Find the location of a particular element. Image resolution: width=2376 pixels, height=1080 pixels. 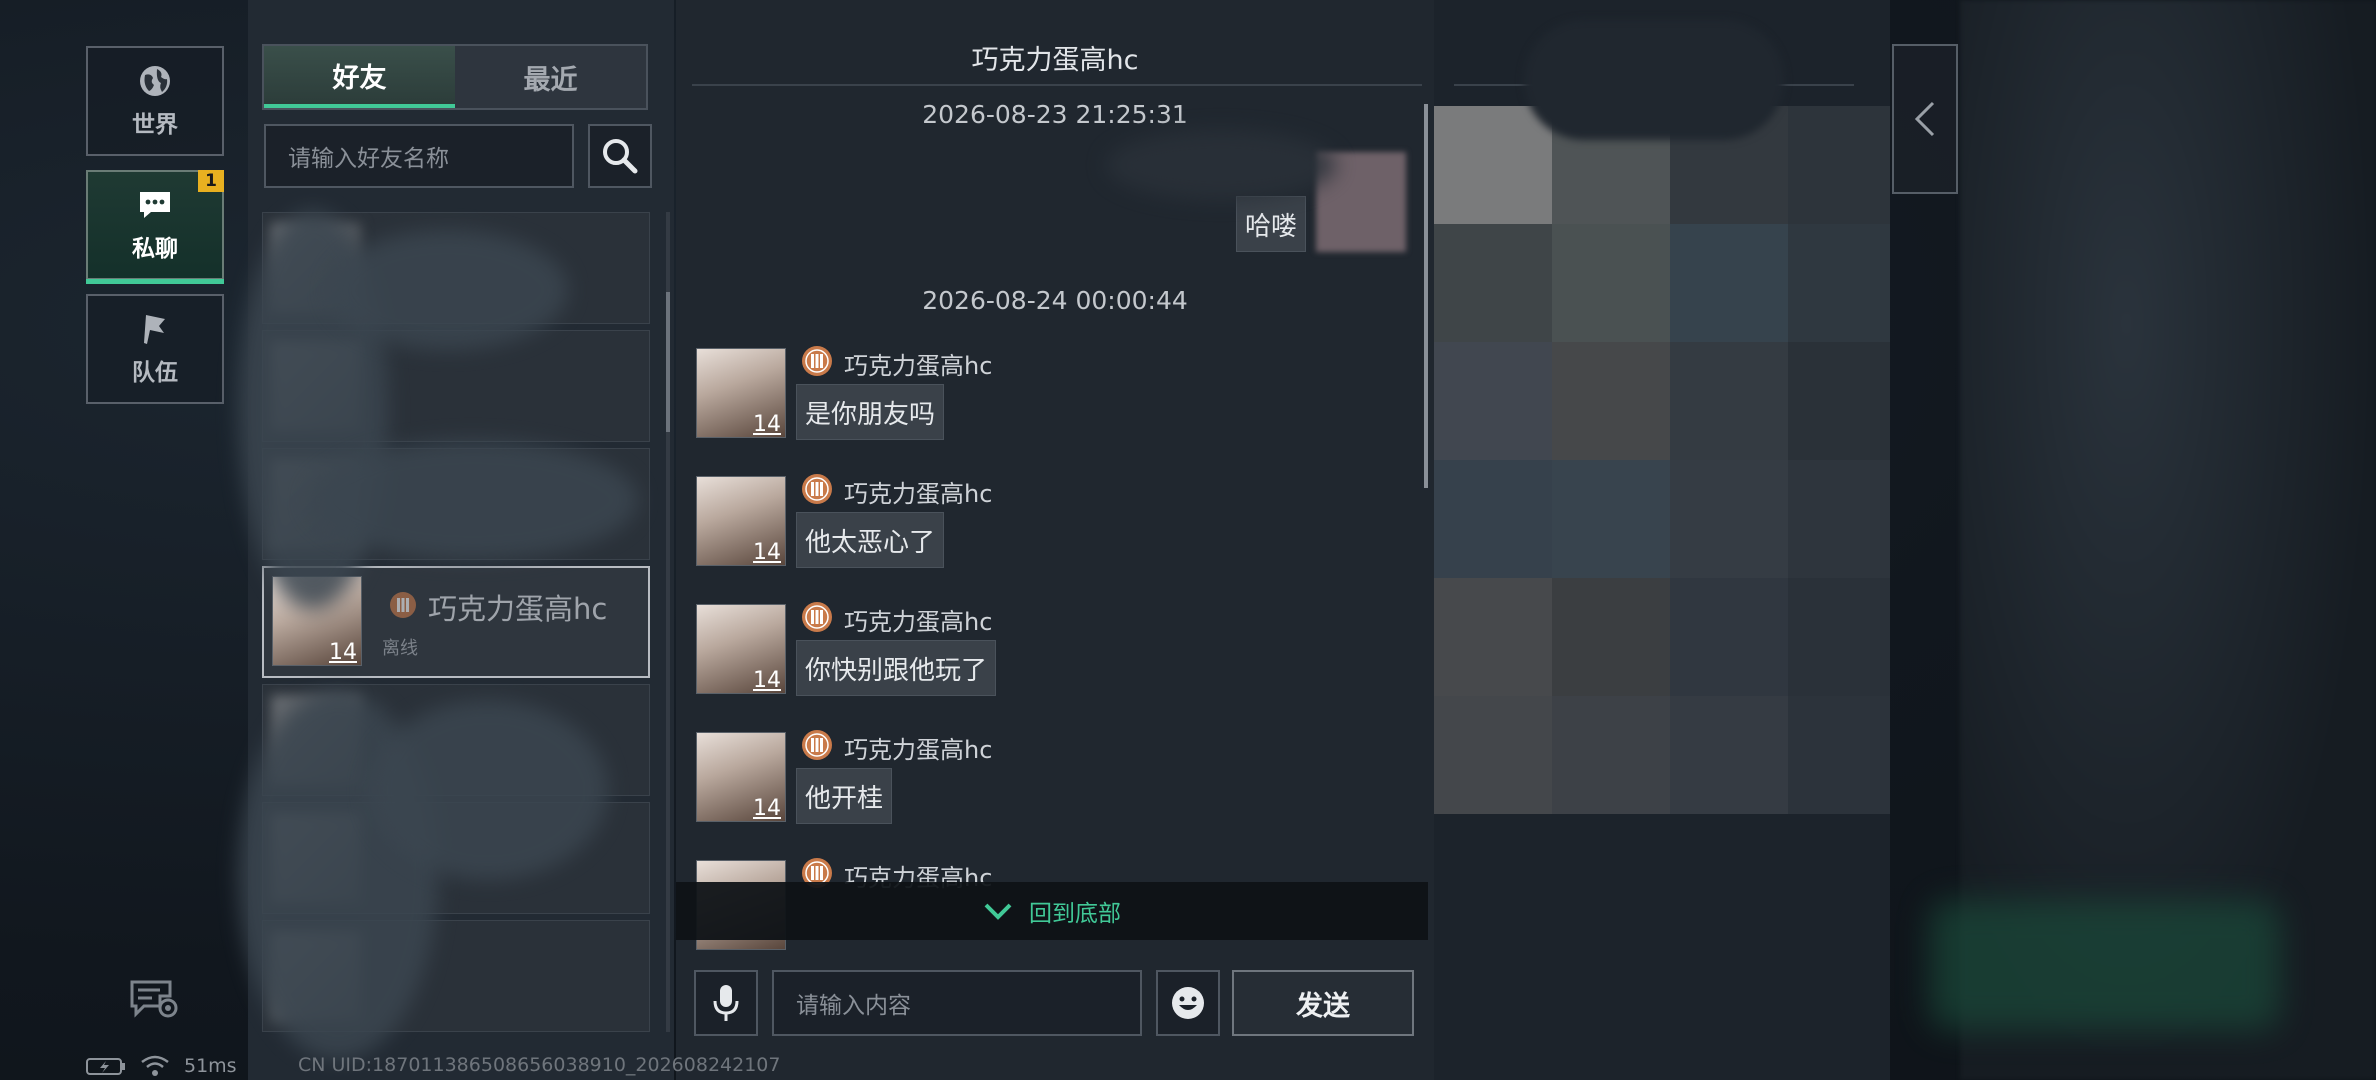

pixelated-content is located at coordinates (1662, 460).